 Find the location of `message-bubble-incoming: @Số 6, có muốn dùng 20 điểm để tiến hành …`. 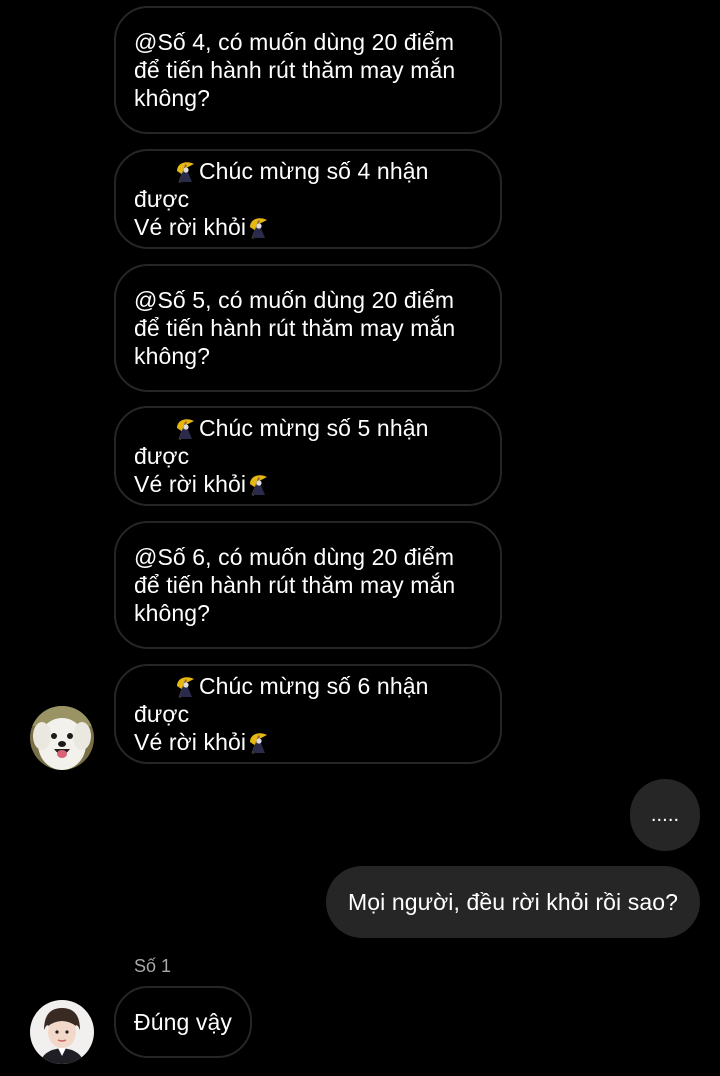

message-bubble-incoming: @Số 6, có muốn dùng 20 điểm để tiến hành … is located at coordinates (308, 585).